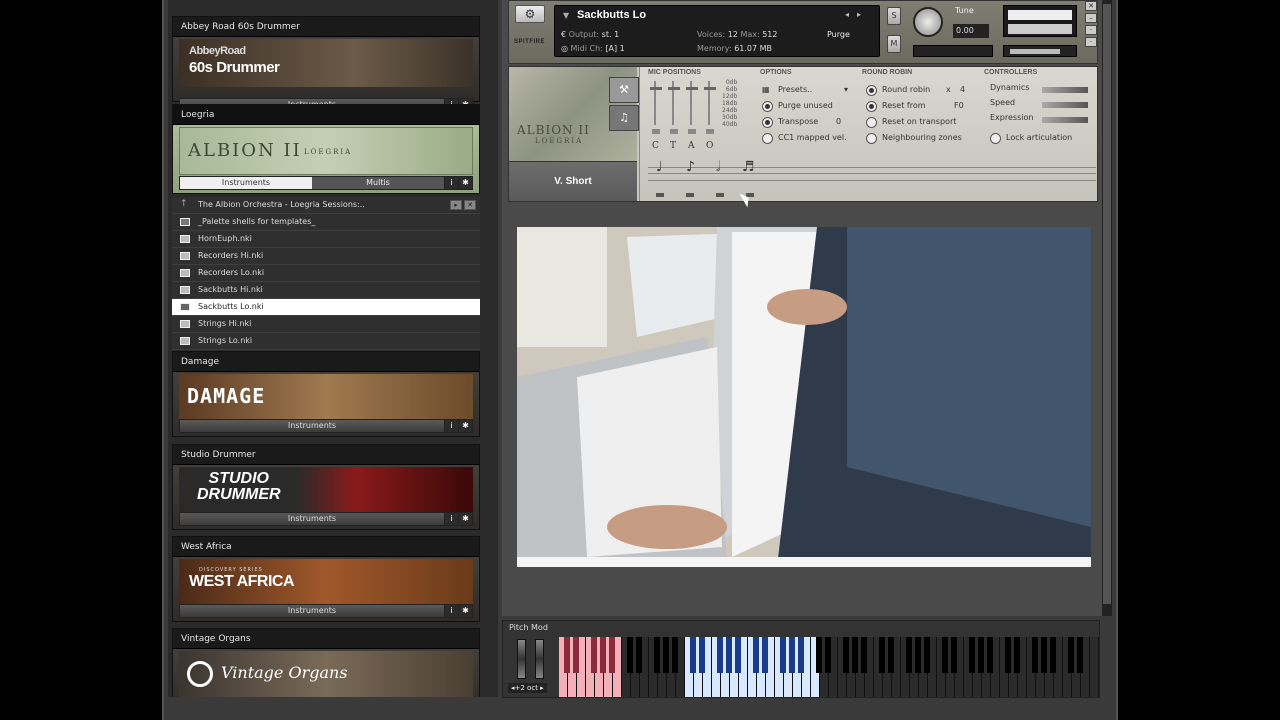 The height and width of the screenshot is (720, 1280). What do you see at coordinates (769, 34) in the screenshot?
I see `max-value: 512` at bounding box center [769, 34].